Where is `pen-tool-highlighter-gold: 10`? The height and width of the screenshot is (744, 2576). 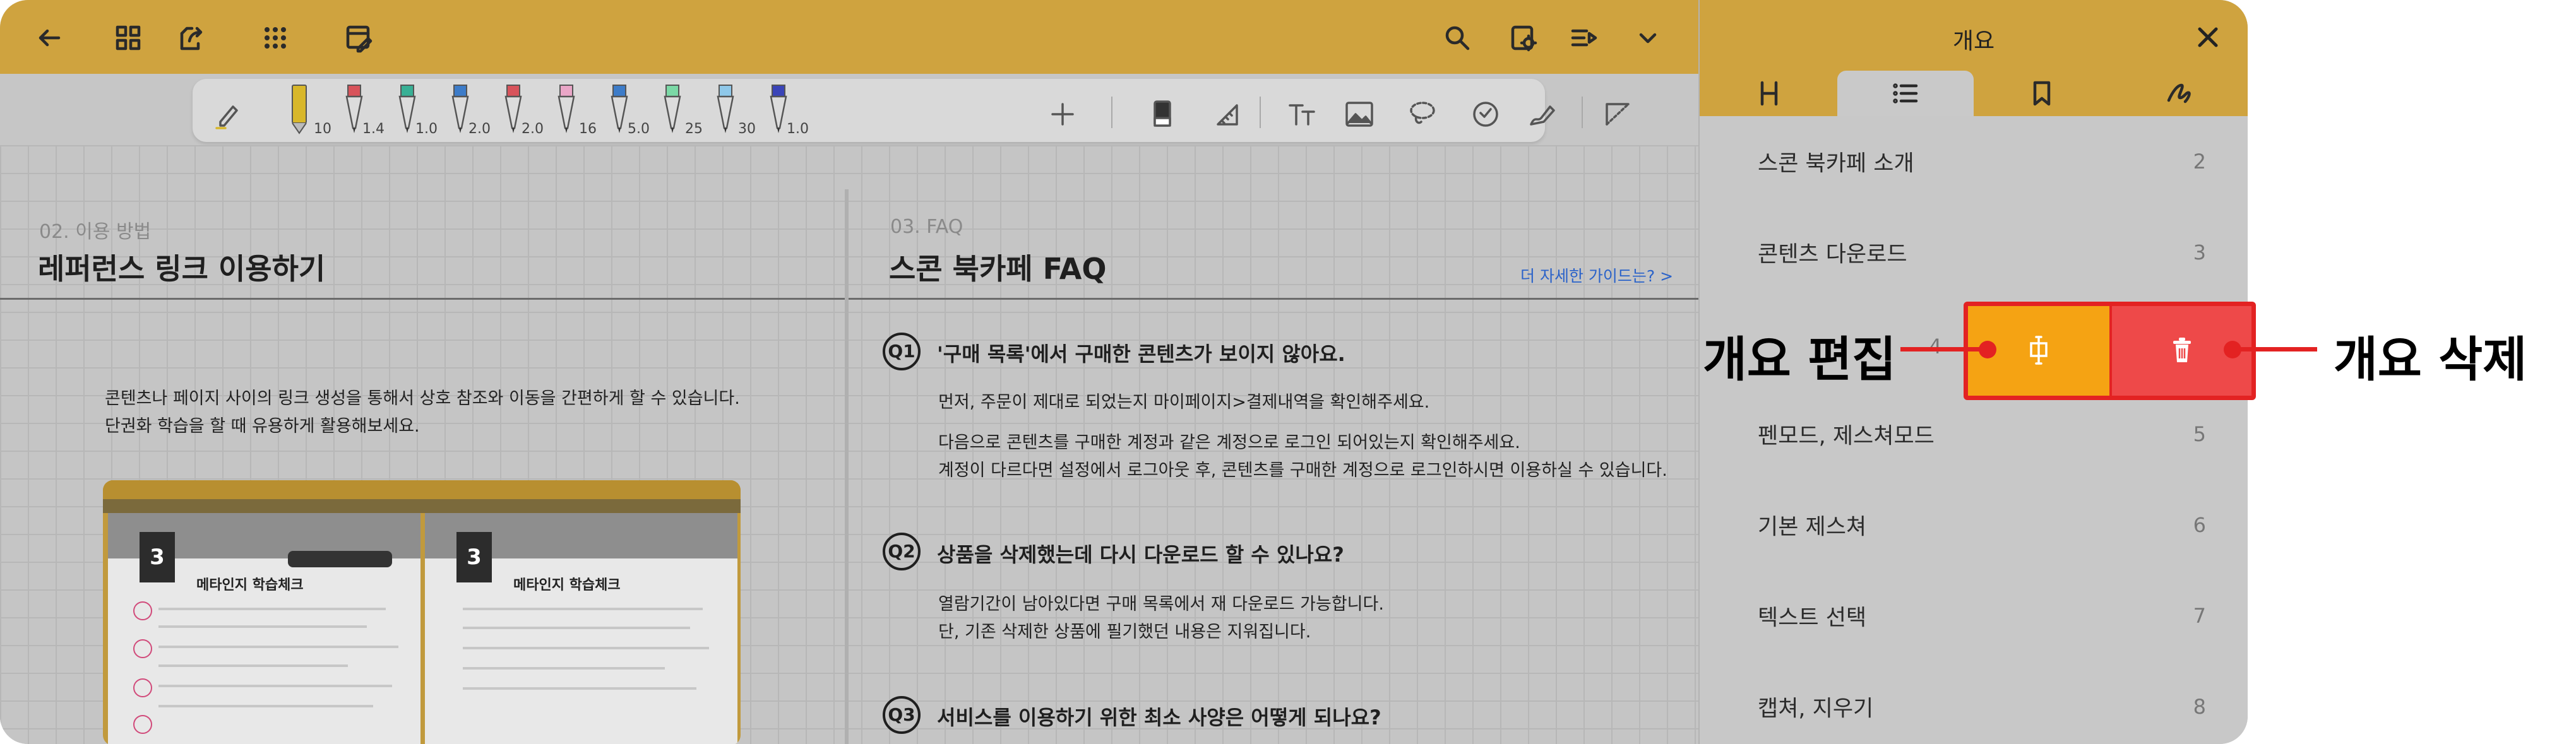 pen-tool-highlighter-gold: 10 is located at coordinates (303, 109).